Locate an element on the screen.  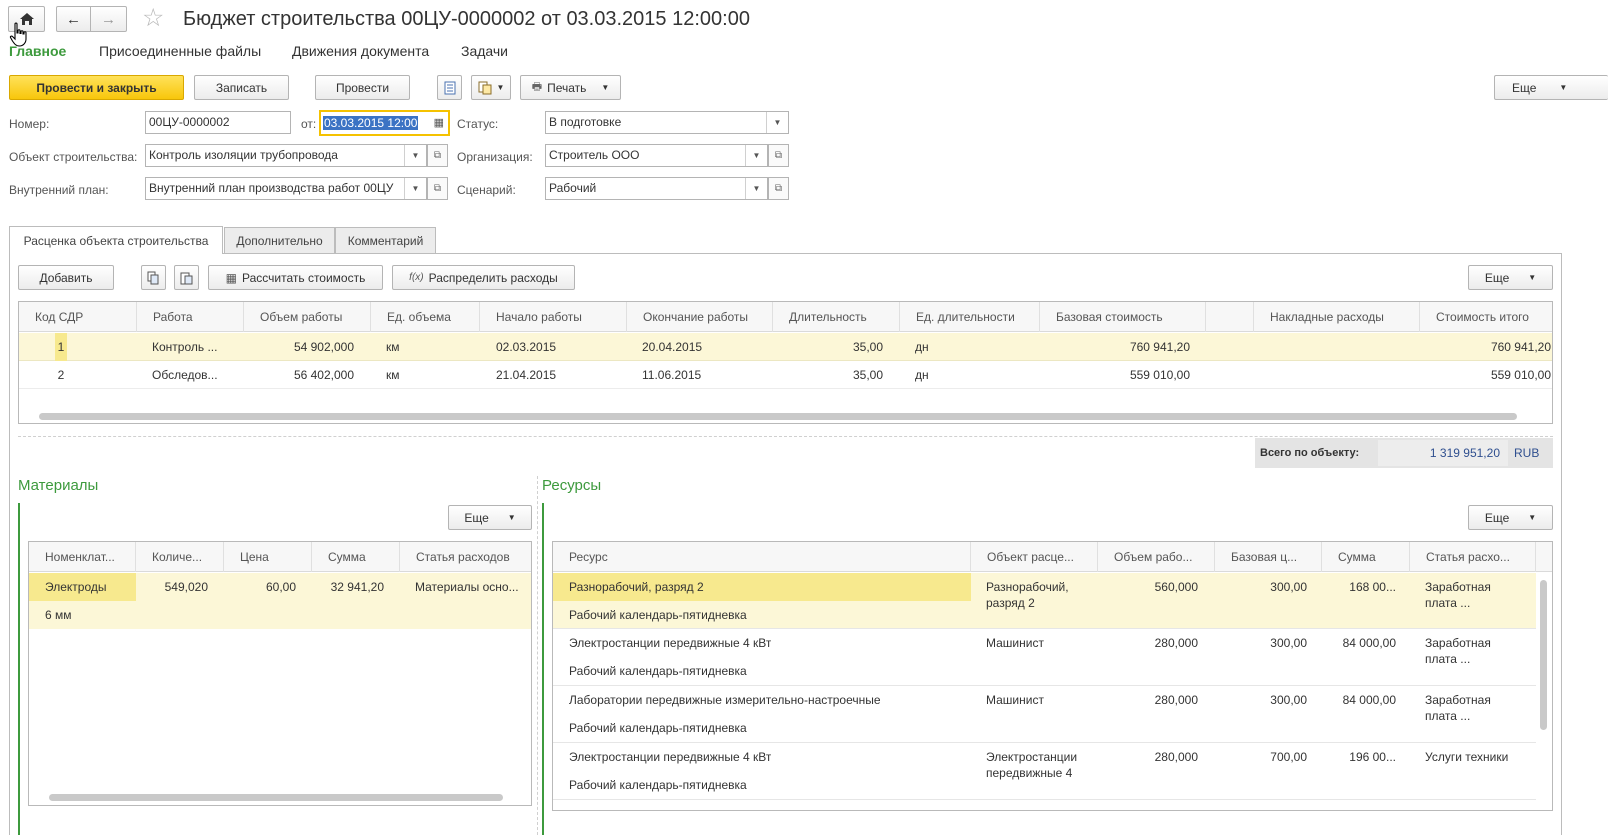
calendar-icon: ▦ is located at coordinates (439, 123).